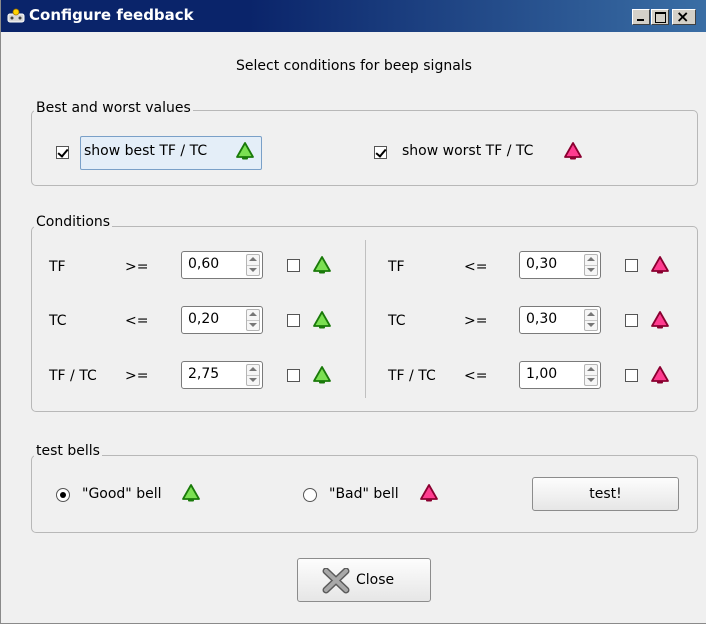 The height and width of the screenshot is (624, 706). What do you see at coordinates (137, 321) in the screenshot?
I see `left-op-tc: <=` at bounding box center [137, 321].